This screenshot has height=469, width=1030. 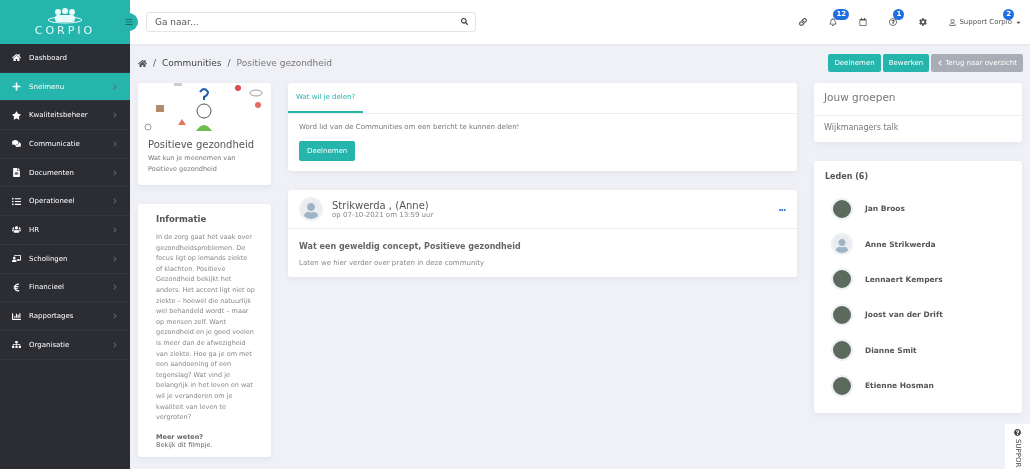 I want to click on bell-button, so click(x=833, y=22).